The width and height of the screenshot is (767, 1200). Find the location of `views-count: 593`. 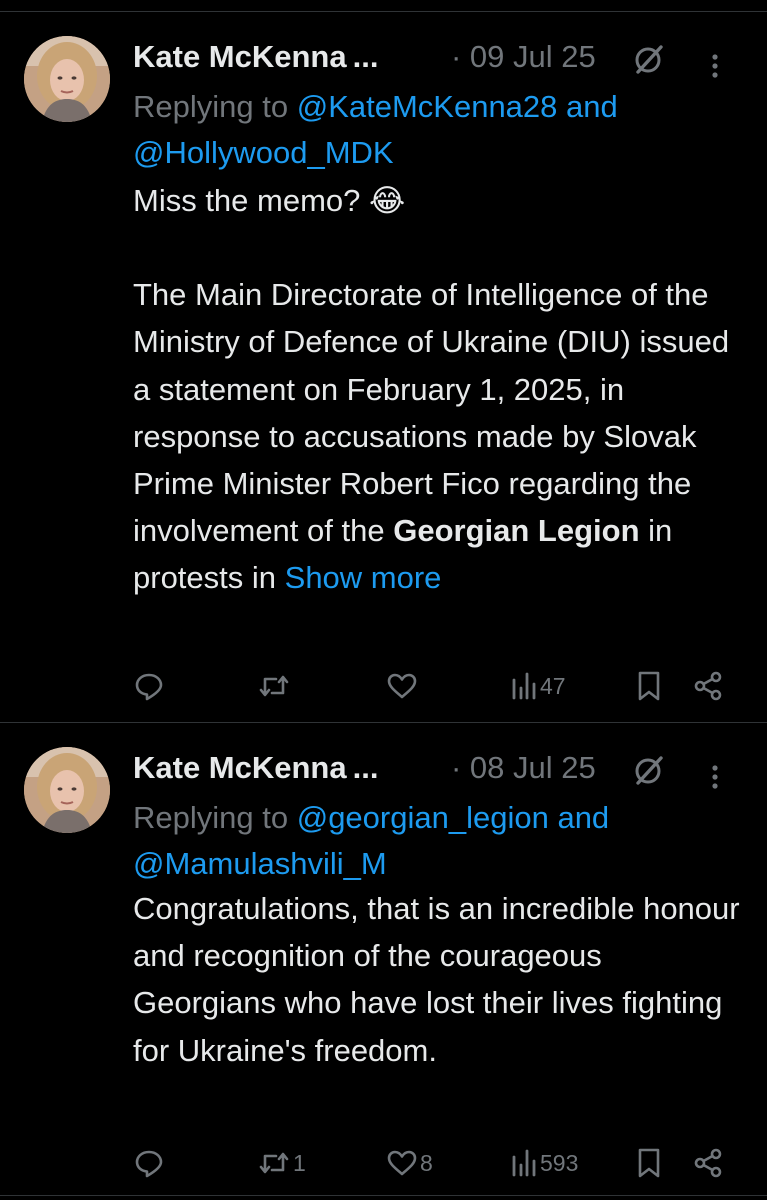

views-count: 593 is located at coordinates (559, 1162).